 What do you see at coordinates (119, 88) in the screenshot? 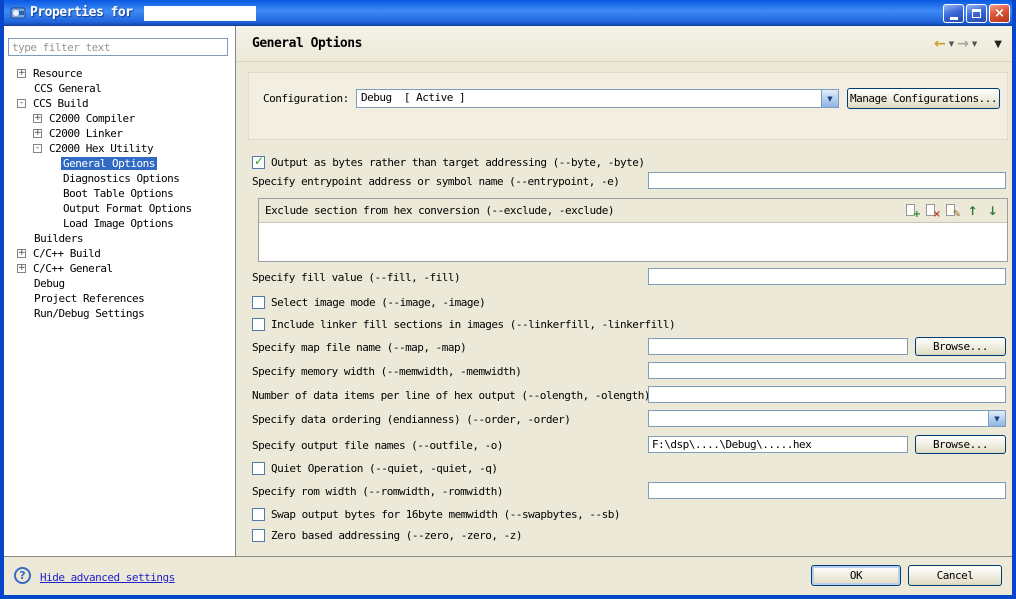
I see `tree-item-ccs-general: CCS General` at bounding box center [119, 88].